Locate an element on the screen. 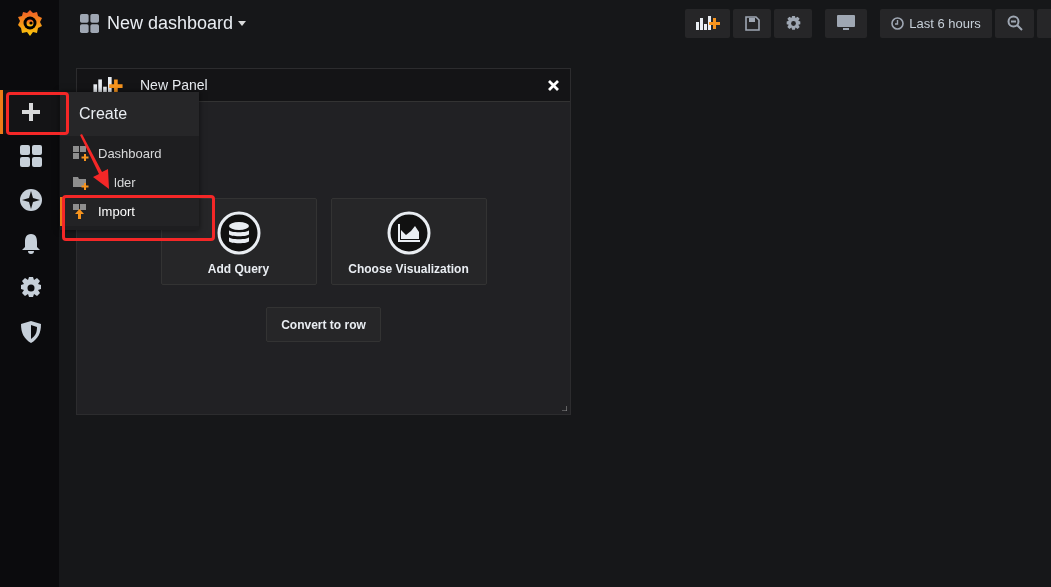  monitor-icon is located at coordinates (846, 23).